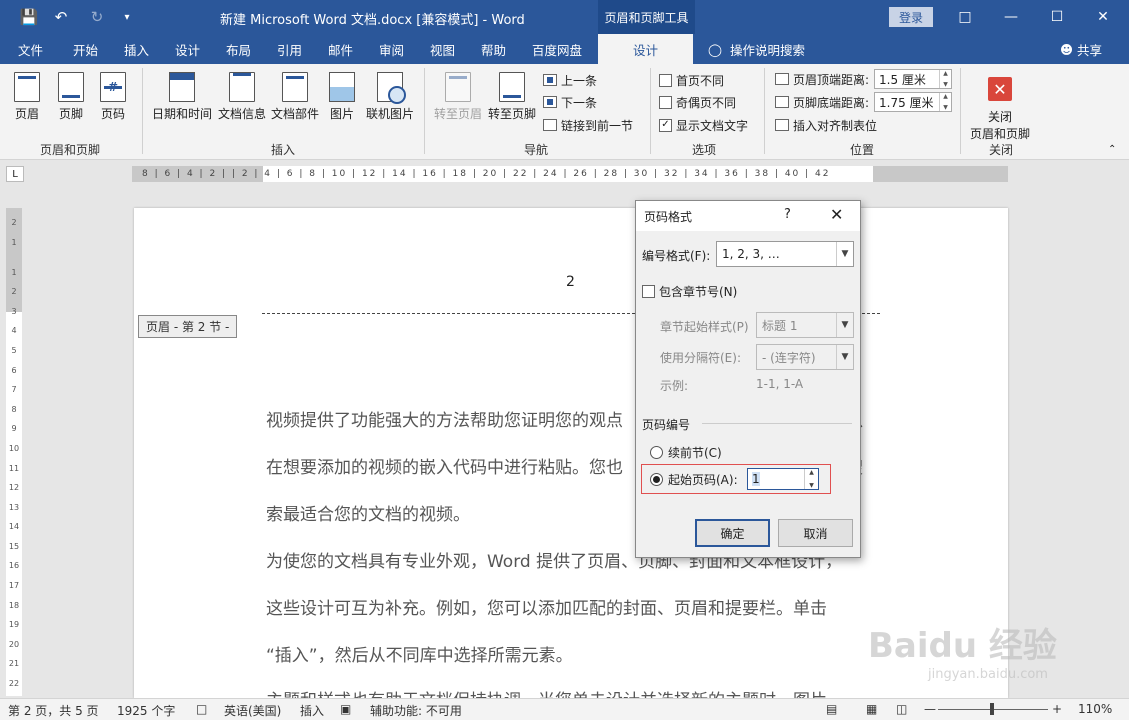 The width and height of the screenshot is (1129, 720). Describe the element at coordinates (1057, 709) in the screenshot. I see `zoom-in-icon: +` at that location.